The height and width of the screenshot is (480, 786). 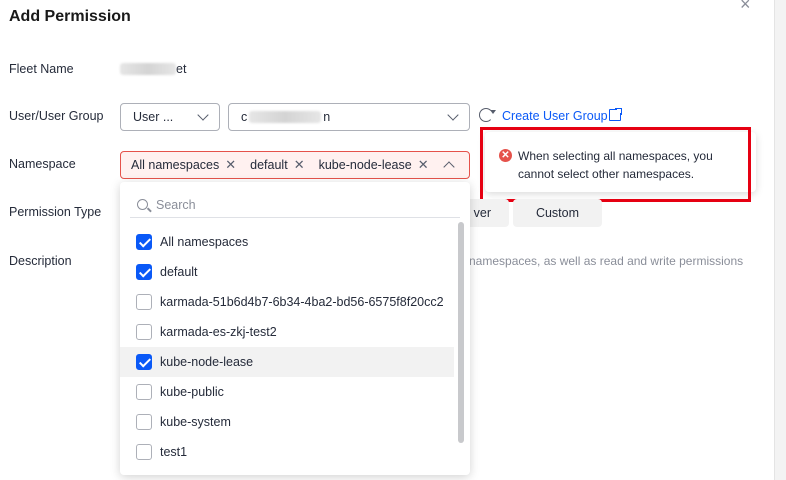 I want to click on option-test1: test1, so click(x=287, y=452).